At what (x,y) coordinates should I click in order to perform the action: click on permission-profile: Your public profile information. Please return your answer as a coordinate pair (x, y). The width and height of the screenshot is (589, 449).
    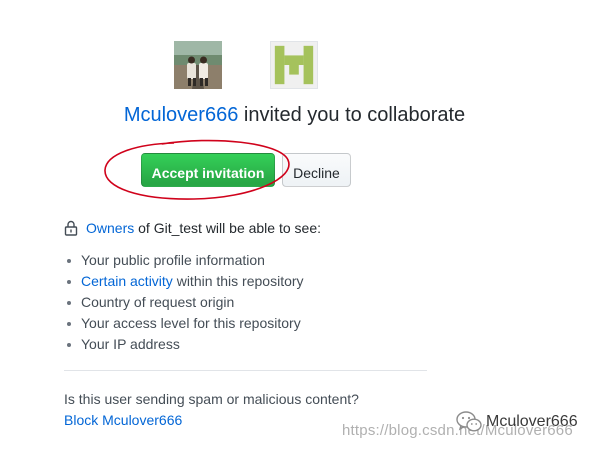
    Looking at the image, I should click on (173, 260).